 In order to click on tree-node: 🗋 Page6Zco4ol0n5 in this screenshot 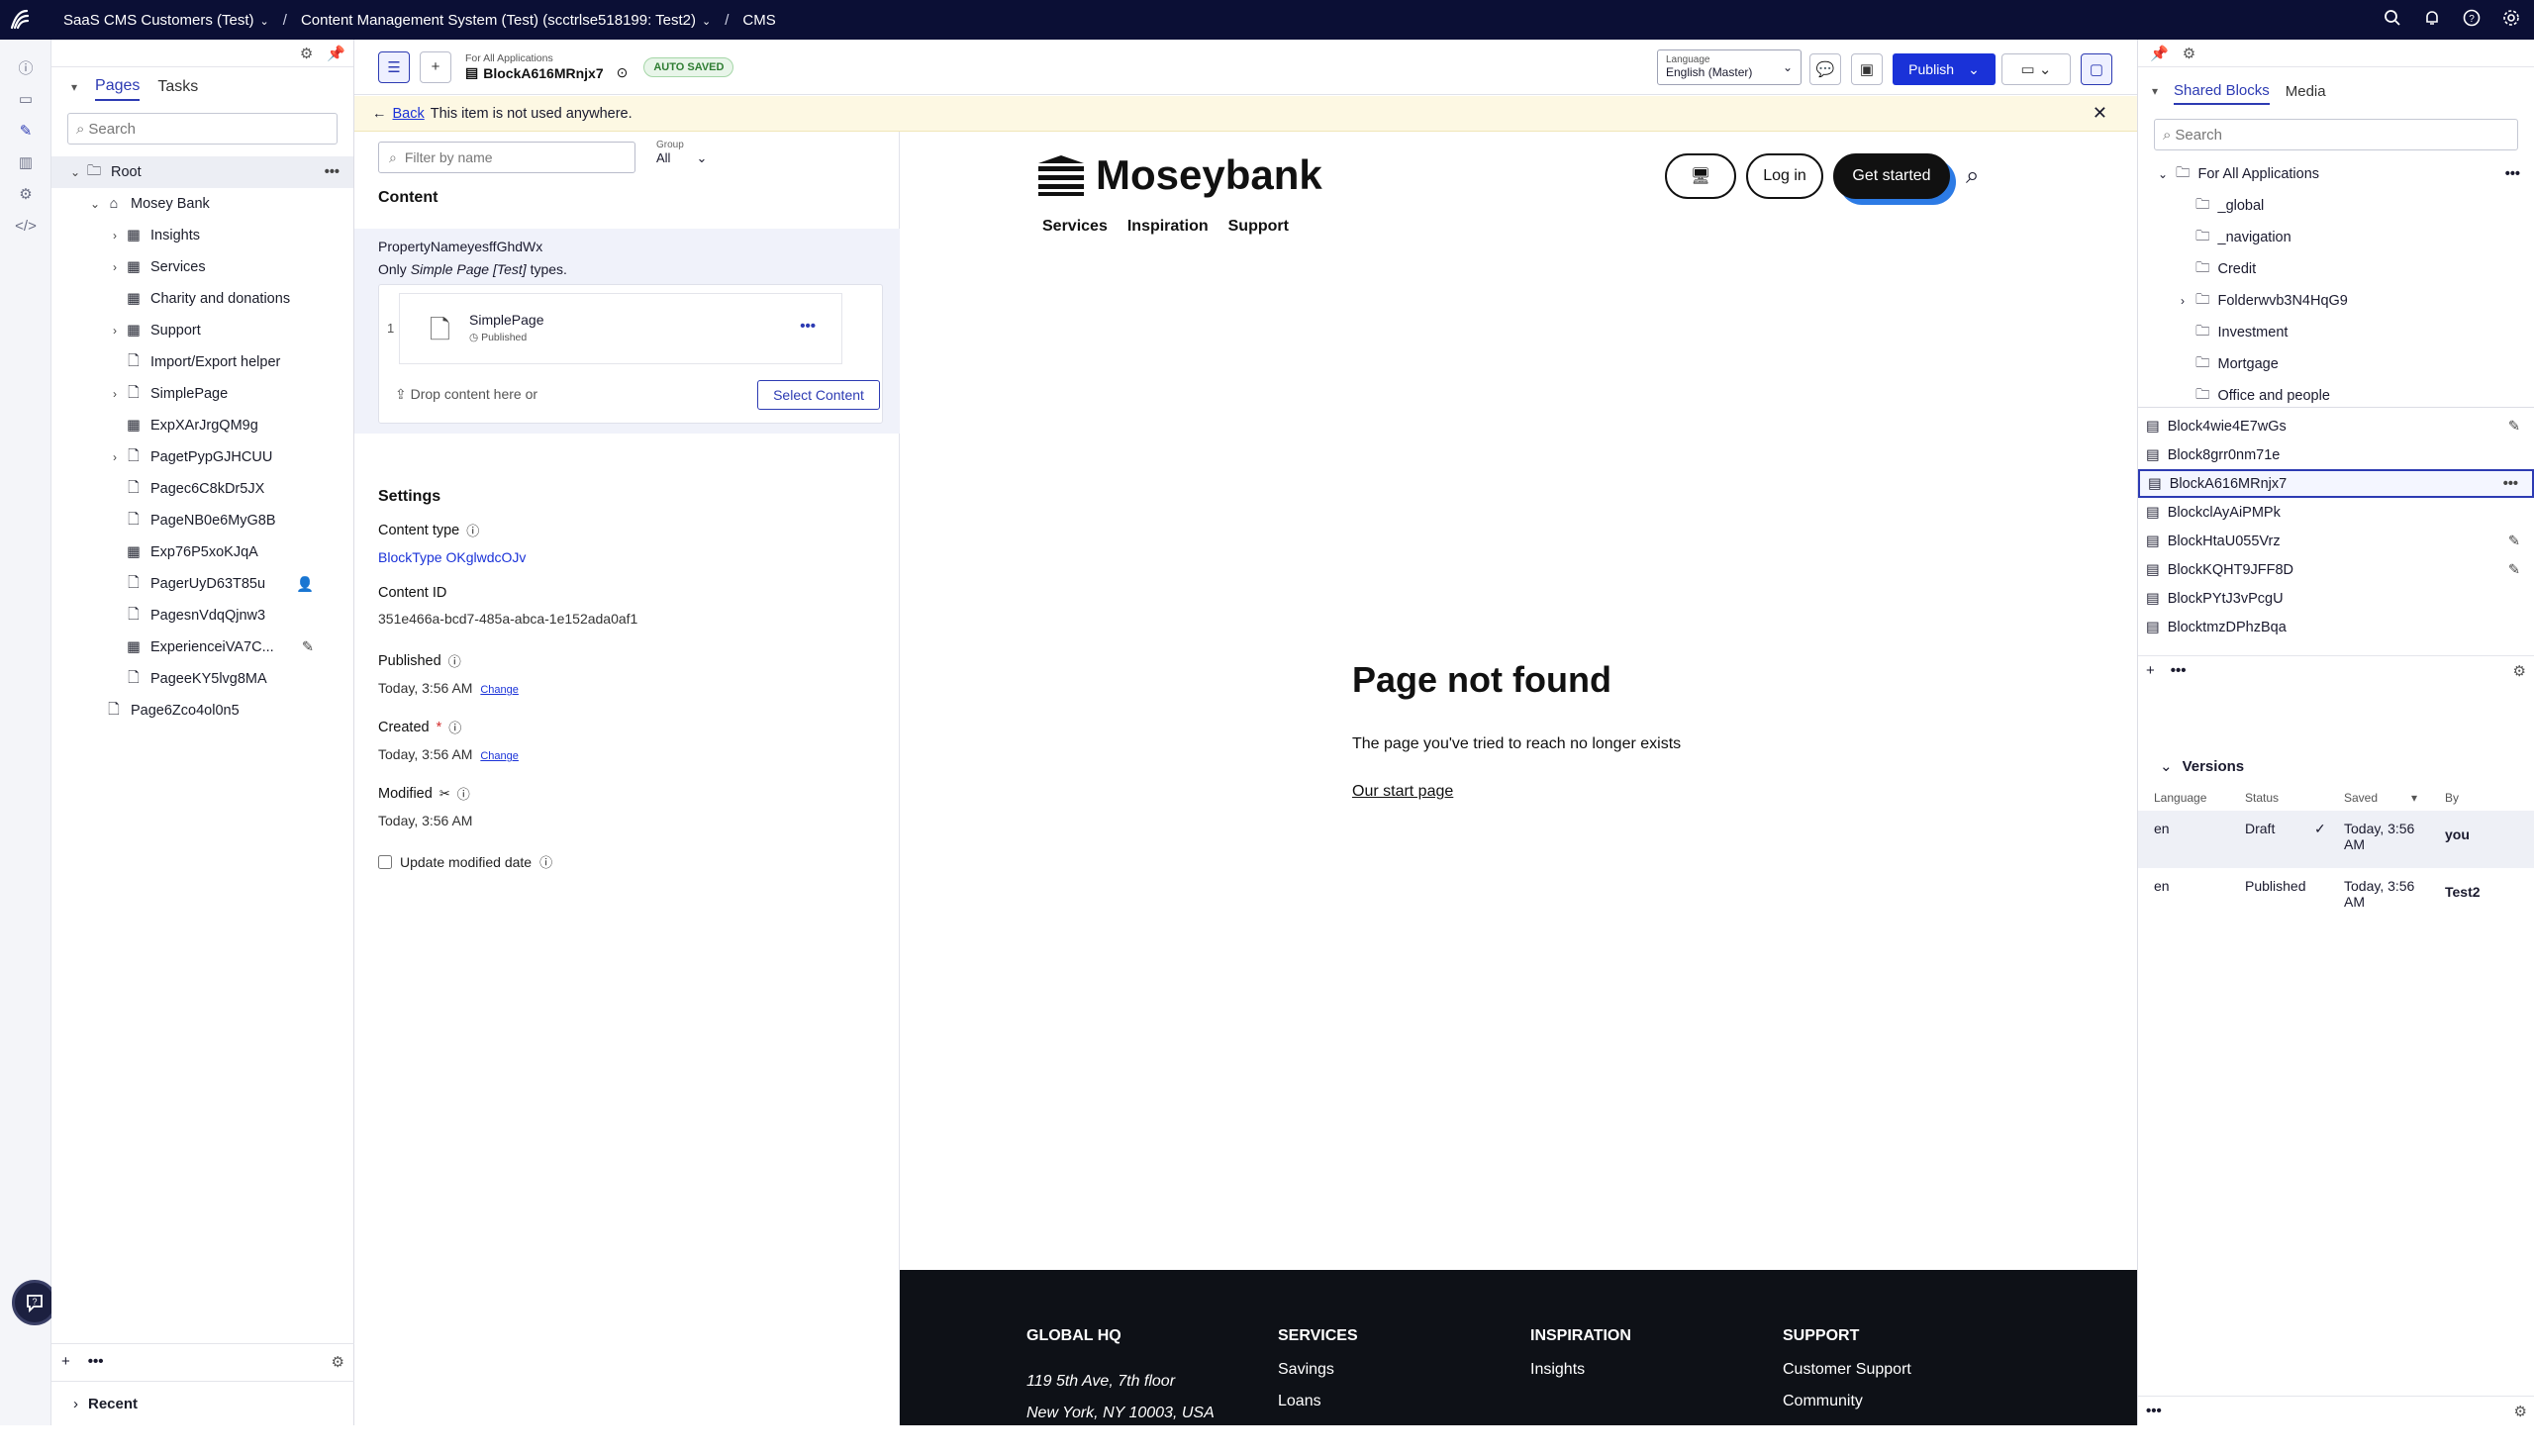, I will do `click(202, 711)`.